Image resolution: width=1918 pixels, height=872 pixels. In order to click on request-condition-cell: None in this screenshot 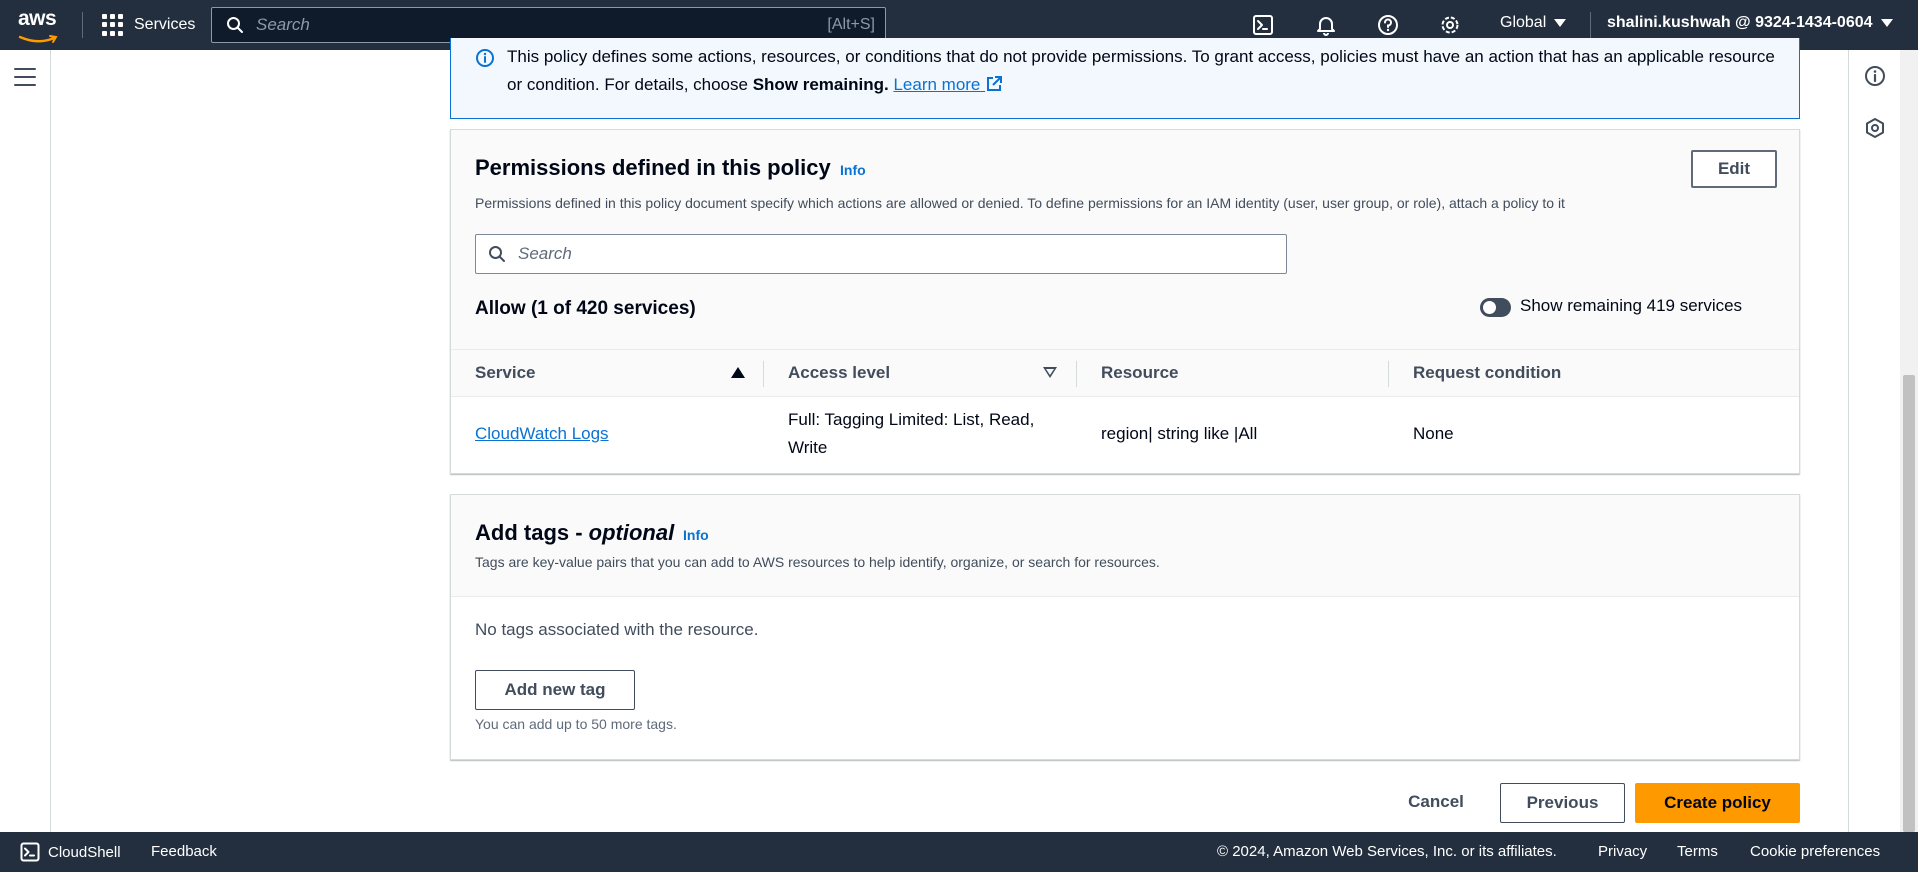, I will do `click(1433, 433)`.